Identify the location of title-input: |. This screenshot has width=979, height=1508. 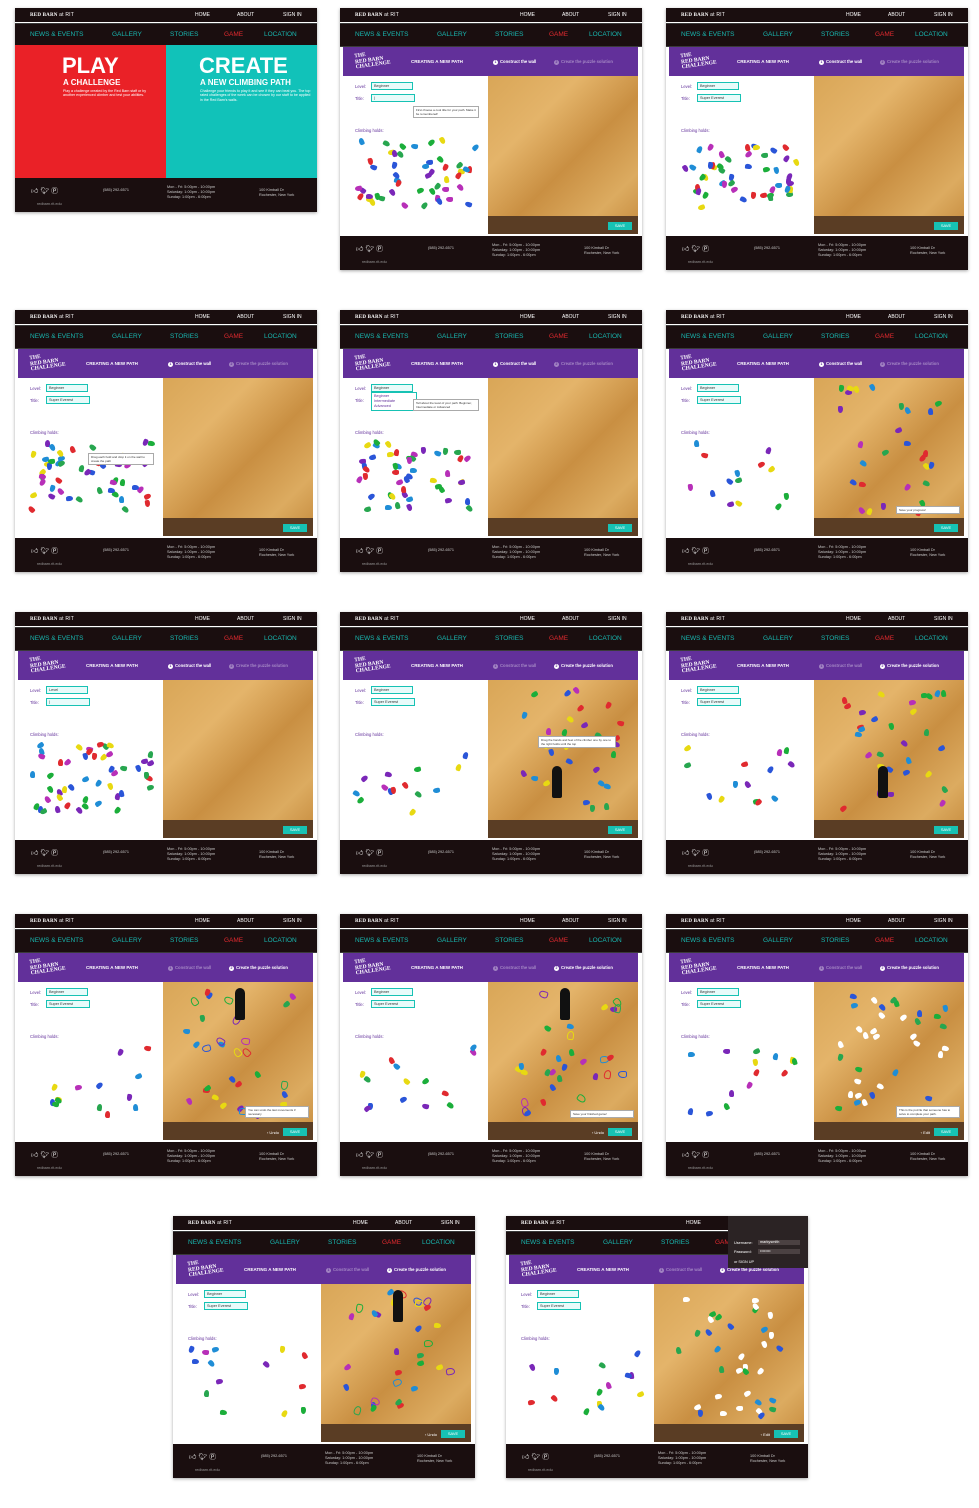
(68, 702).